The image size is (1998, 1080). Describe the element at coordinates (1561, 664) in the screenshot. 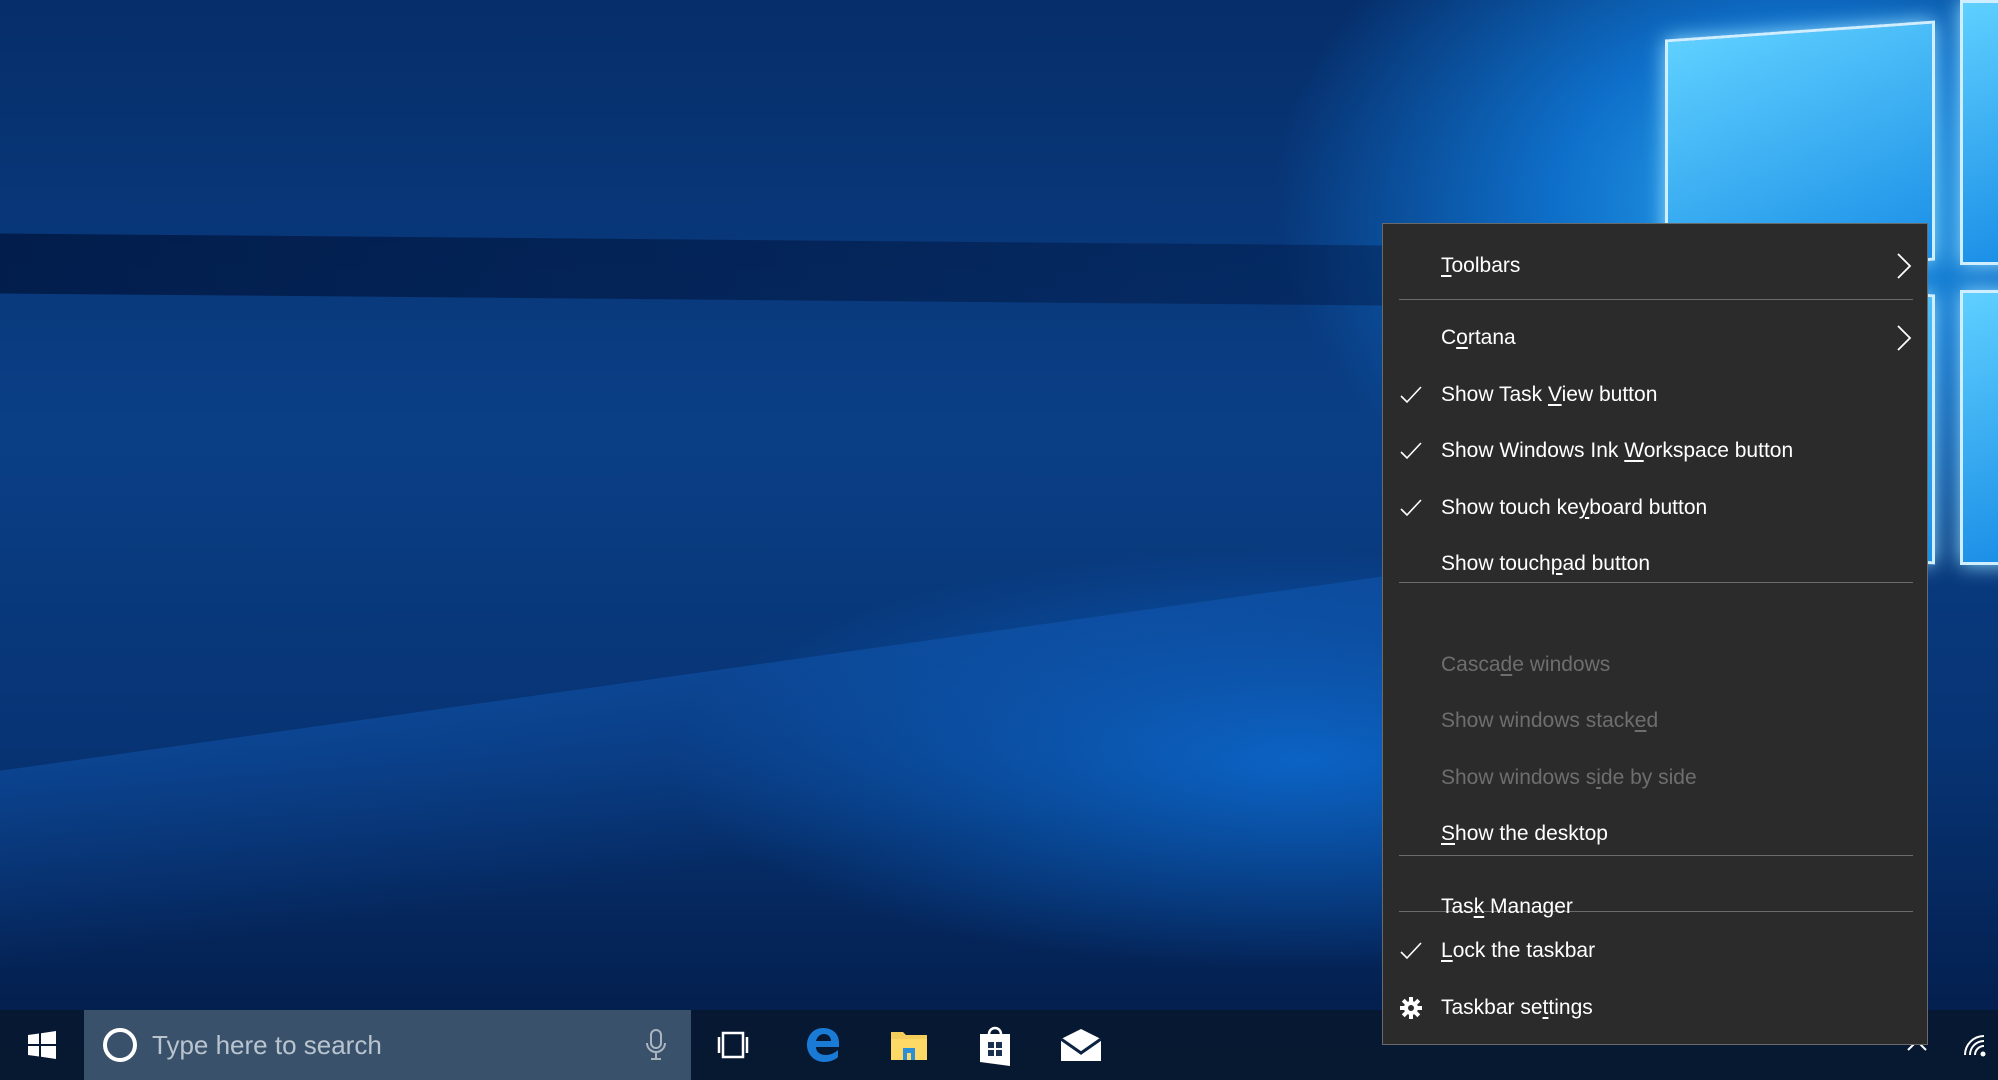

I see `label-text: e windows` at that location.